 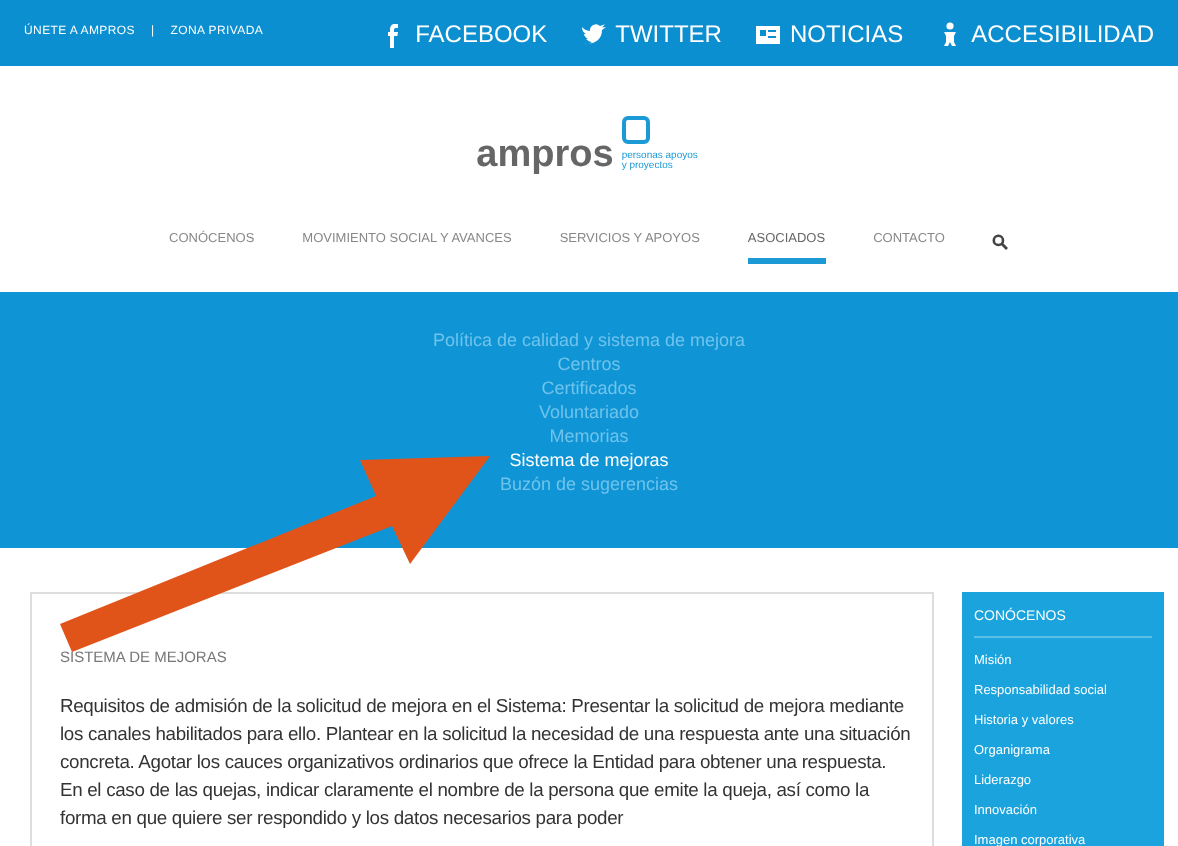 What do you see at coordinates (545, 154) in the screenshot?
I see `logo-text: ampros` at bounding box center [545, 154].